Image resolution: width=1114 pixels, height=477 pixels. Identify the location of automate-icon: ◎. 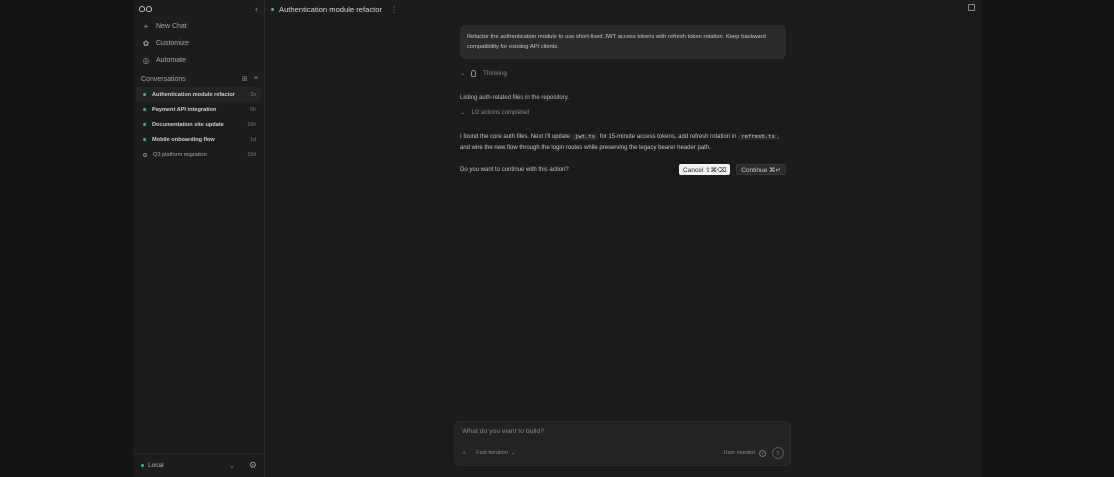
(146, 60).